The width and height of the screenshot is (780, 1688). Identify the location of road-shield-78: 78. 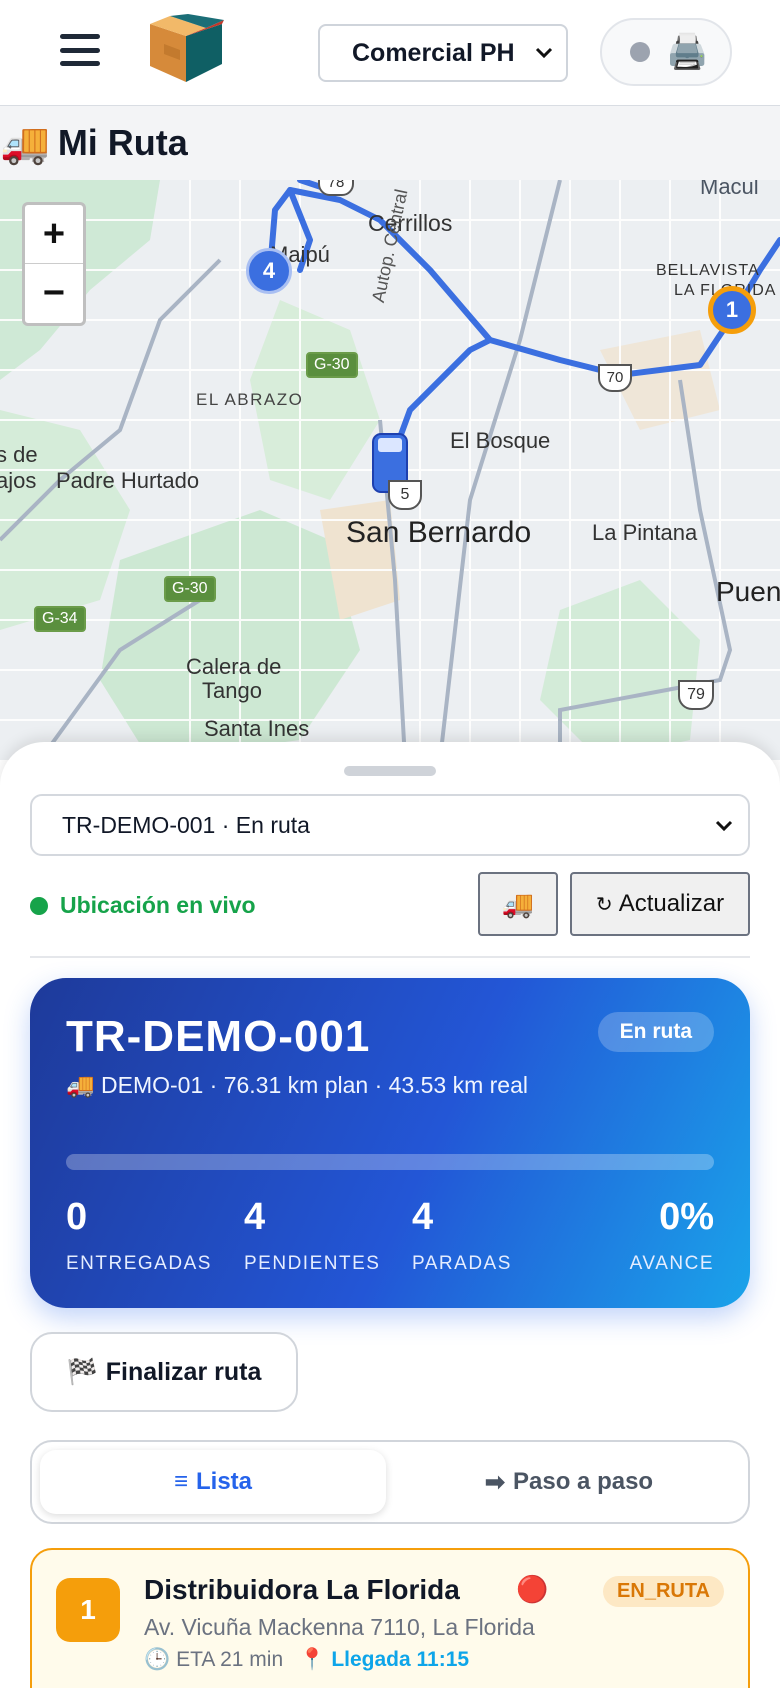
(336, 188).